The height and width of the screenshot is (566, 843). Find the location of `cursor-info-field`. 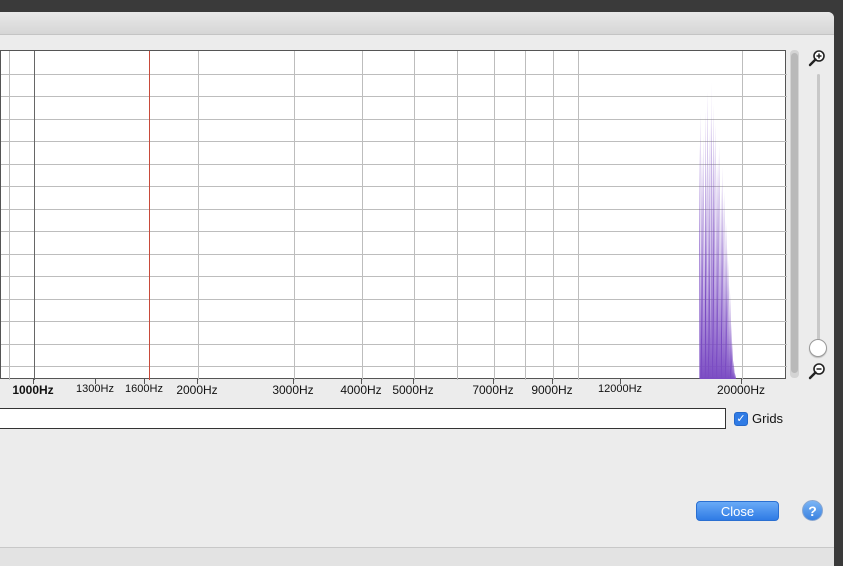

cursor-info-field is located at coordinates (363, 418).